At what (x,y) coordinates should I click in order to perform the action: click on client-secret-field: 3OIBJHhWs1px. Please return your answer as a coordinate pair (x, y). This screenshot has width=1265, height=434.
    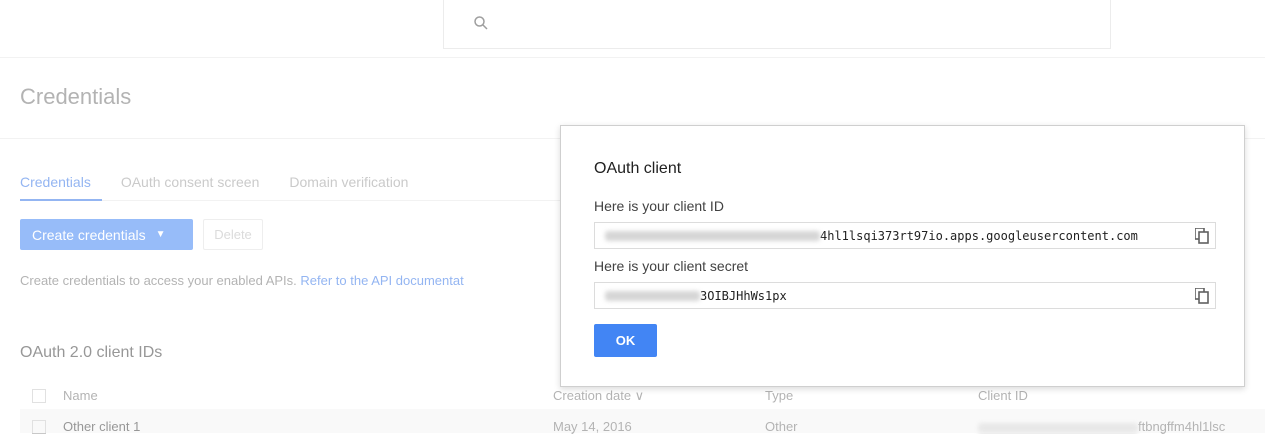
    Looking at the image, I should click on (905, 295).